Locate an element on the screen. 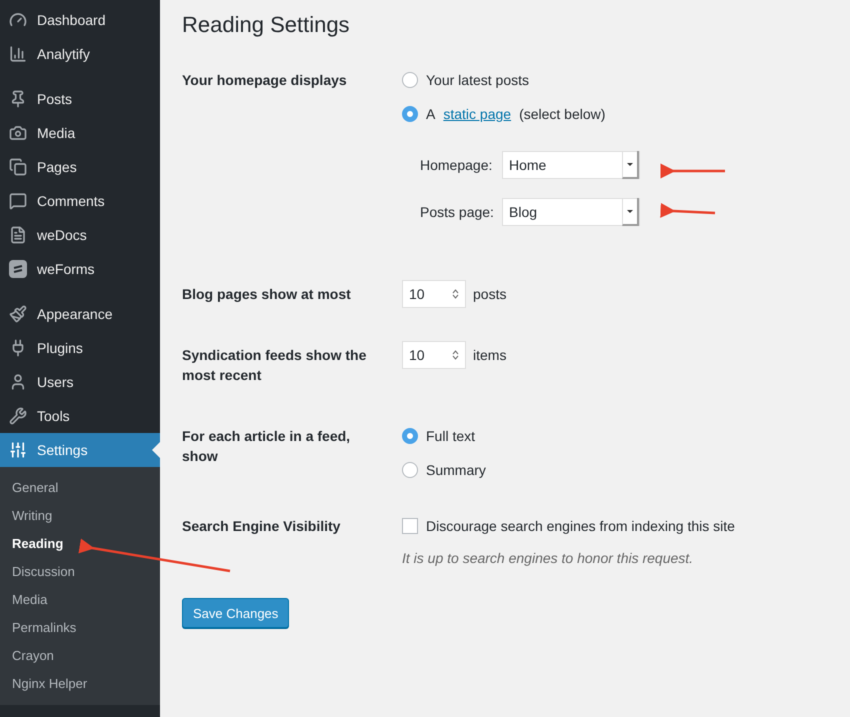 The image size is (850, 717). option-label: Summary is located at coordinates (456, 470).